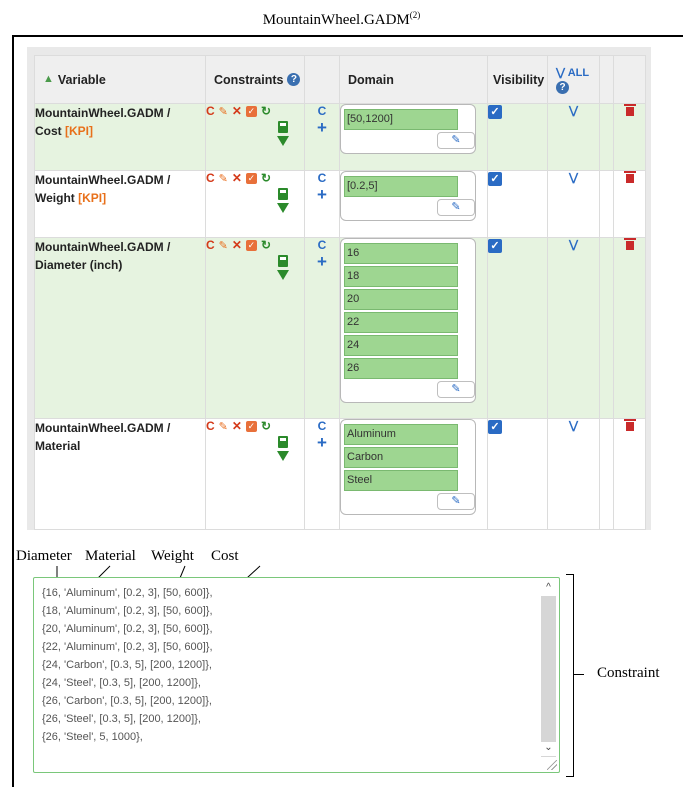 This screenshot has height=787, width=683. I want to click on constraint-line: {16, 'Aluminum', [0.2, 3], [50, 600]},, so click(127, 593).